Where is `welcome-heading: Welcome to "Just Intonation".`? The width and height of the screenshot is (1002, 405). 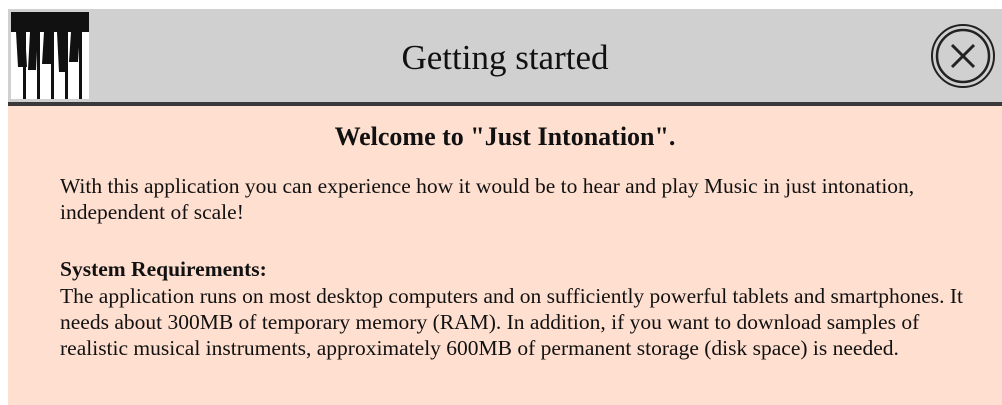
welcome-heading: Welcome to "Just Intonation". is located at coordinates (505, 136).